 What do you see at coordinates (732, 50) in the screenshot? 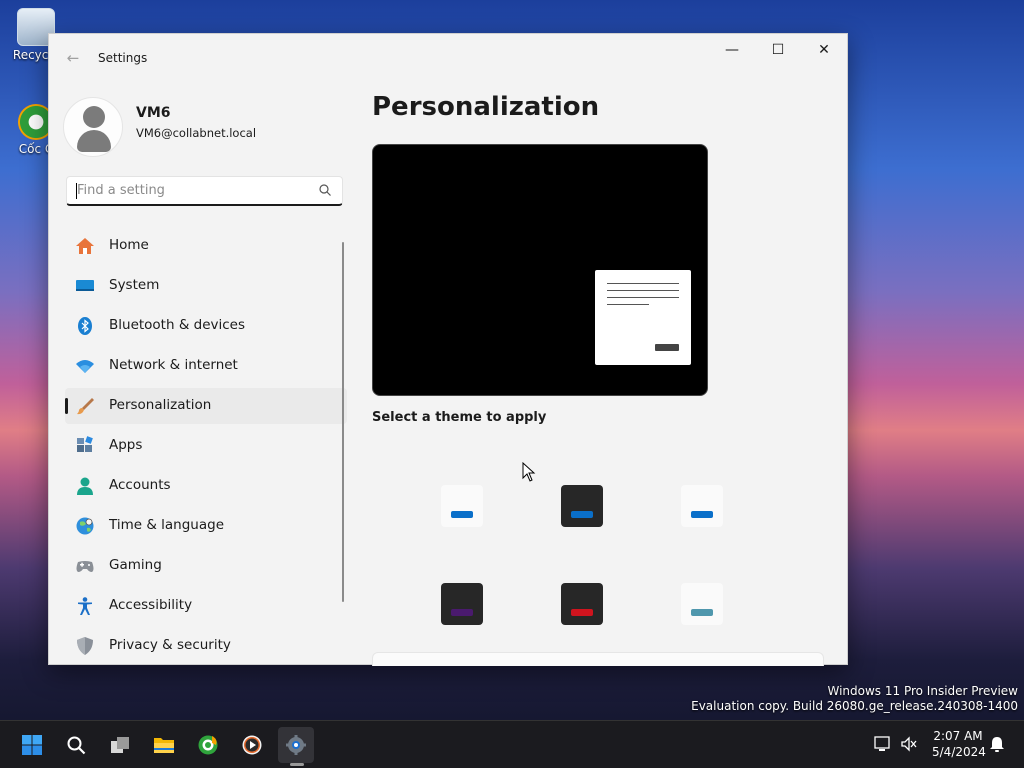
I see `minimize-button: —` at bounding box center [732, 50].